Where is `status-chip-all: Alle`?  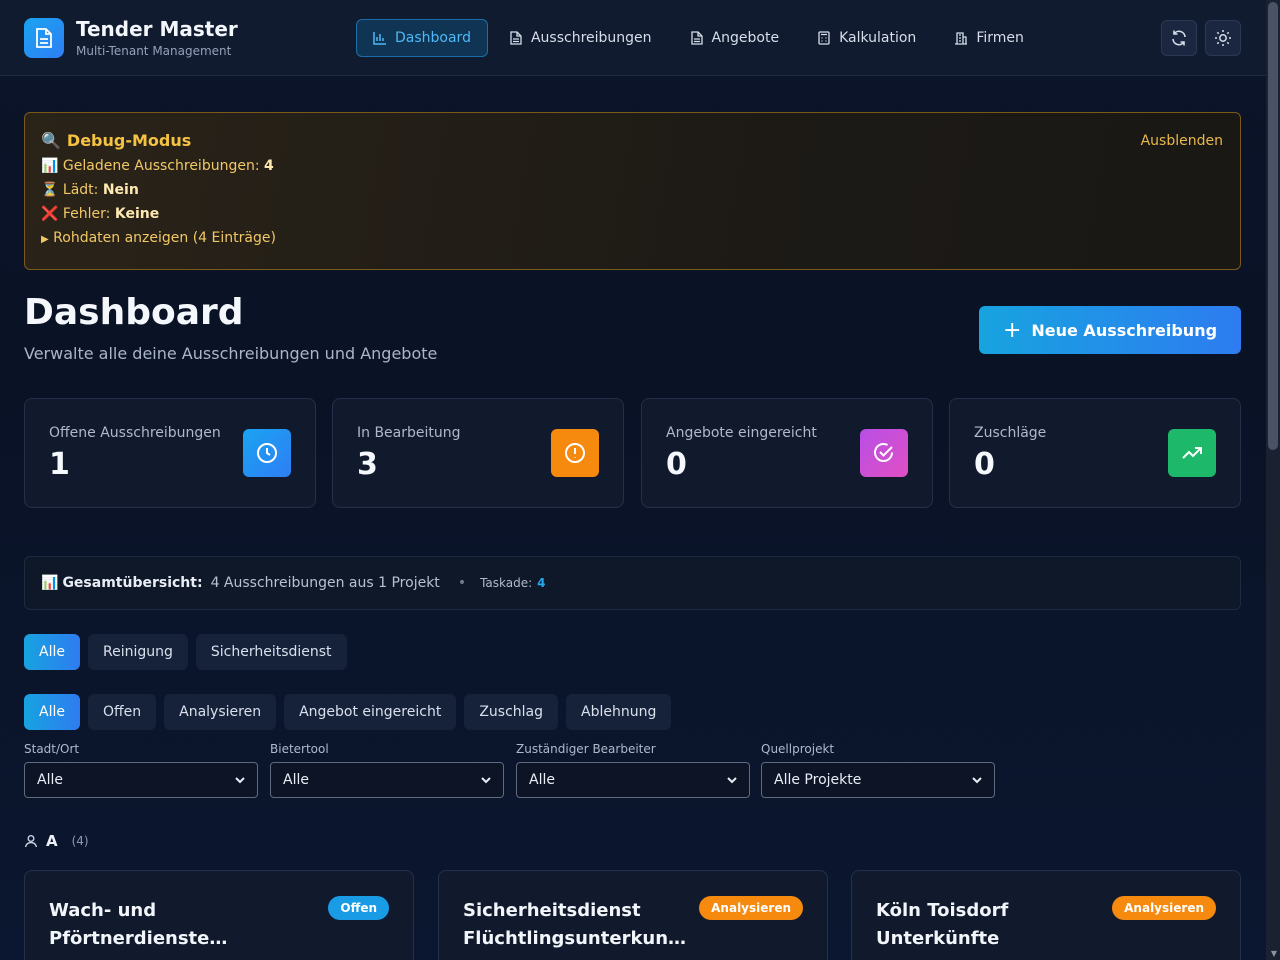 status-chip-all: Alle is located at coordinates (52, 712).